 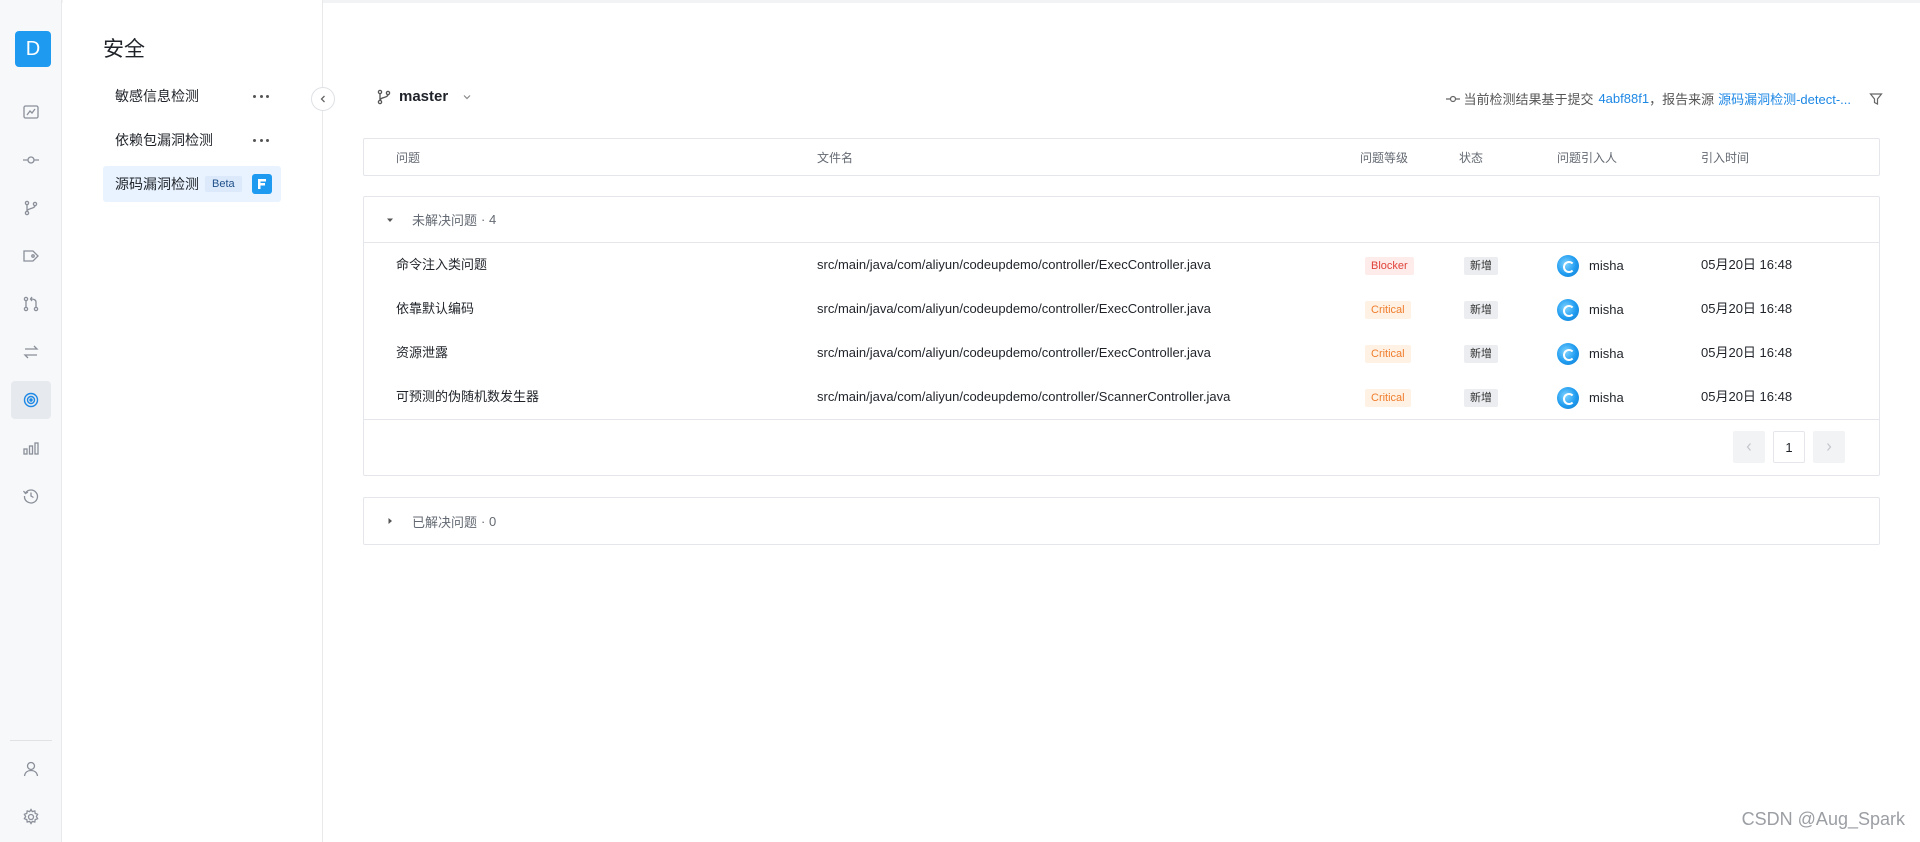 I want to click on beta-badge: Beta, so click(x=223, y=184).